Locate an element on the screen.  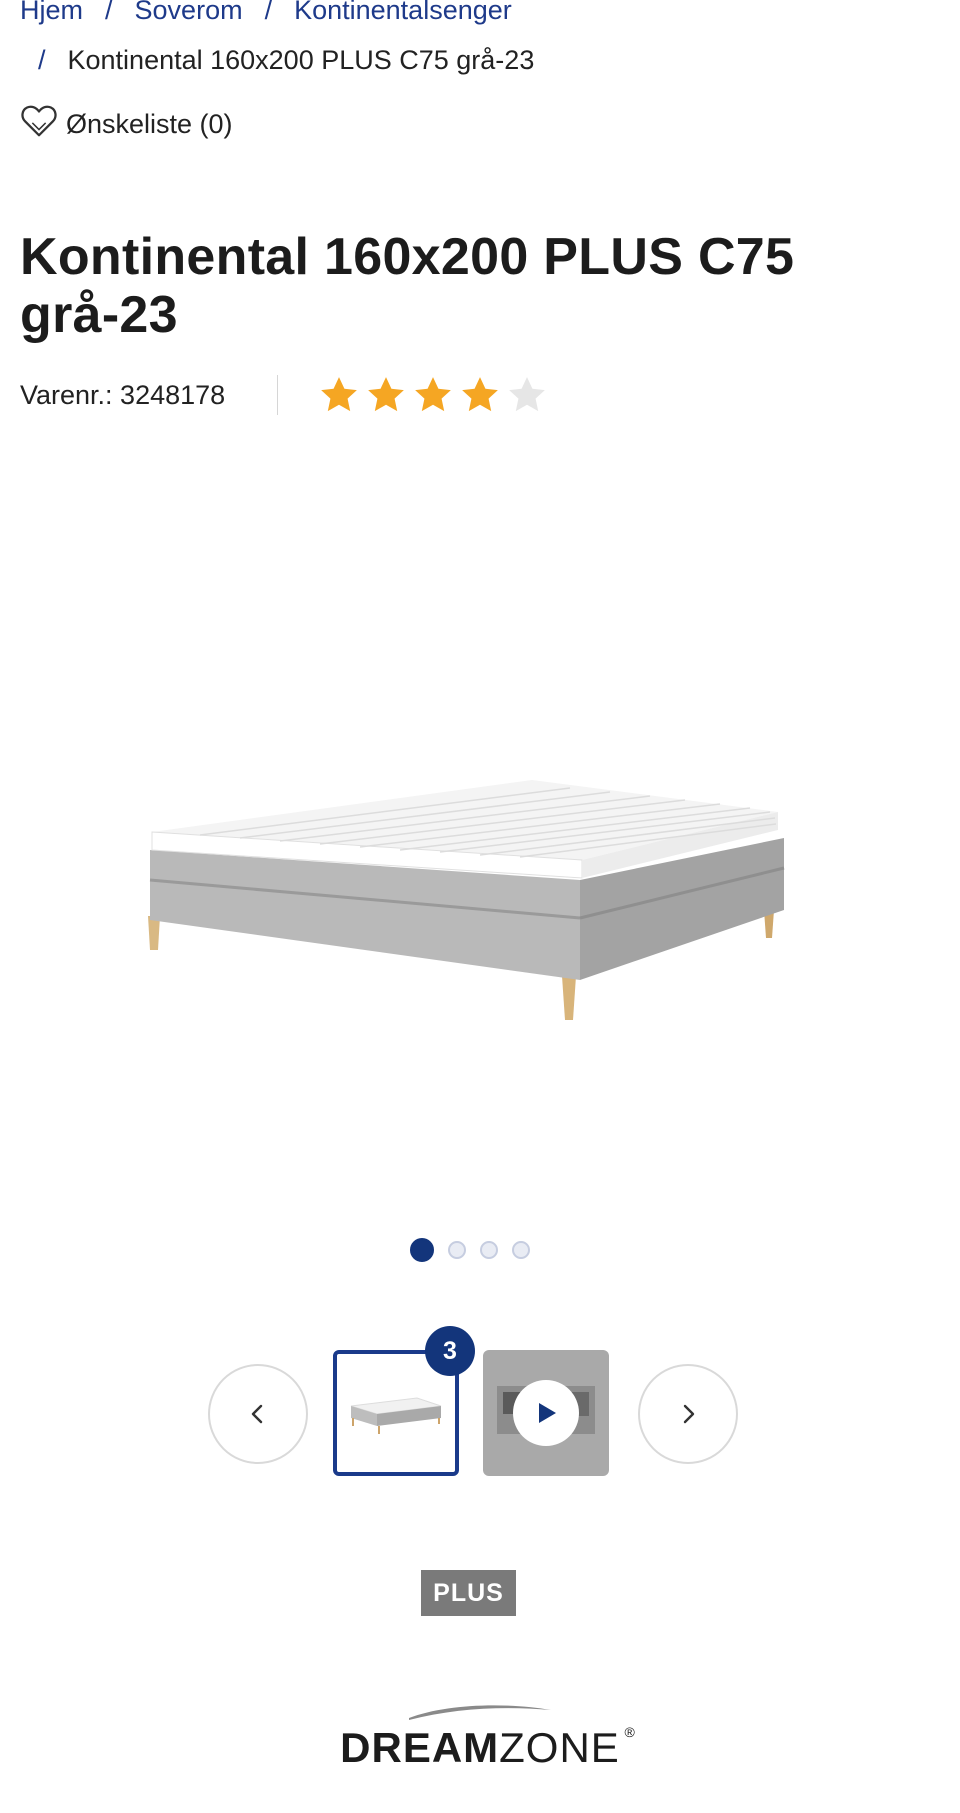
breadcrumb-current: Kontinental 160x200 PLUS C75 grå-23 is located at coordinates (301, 60).